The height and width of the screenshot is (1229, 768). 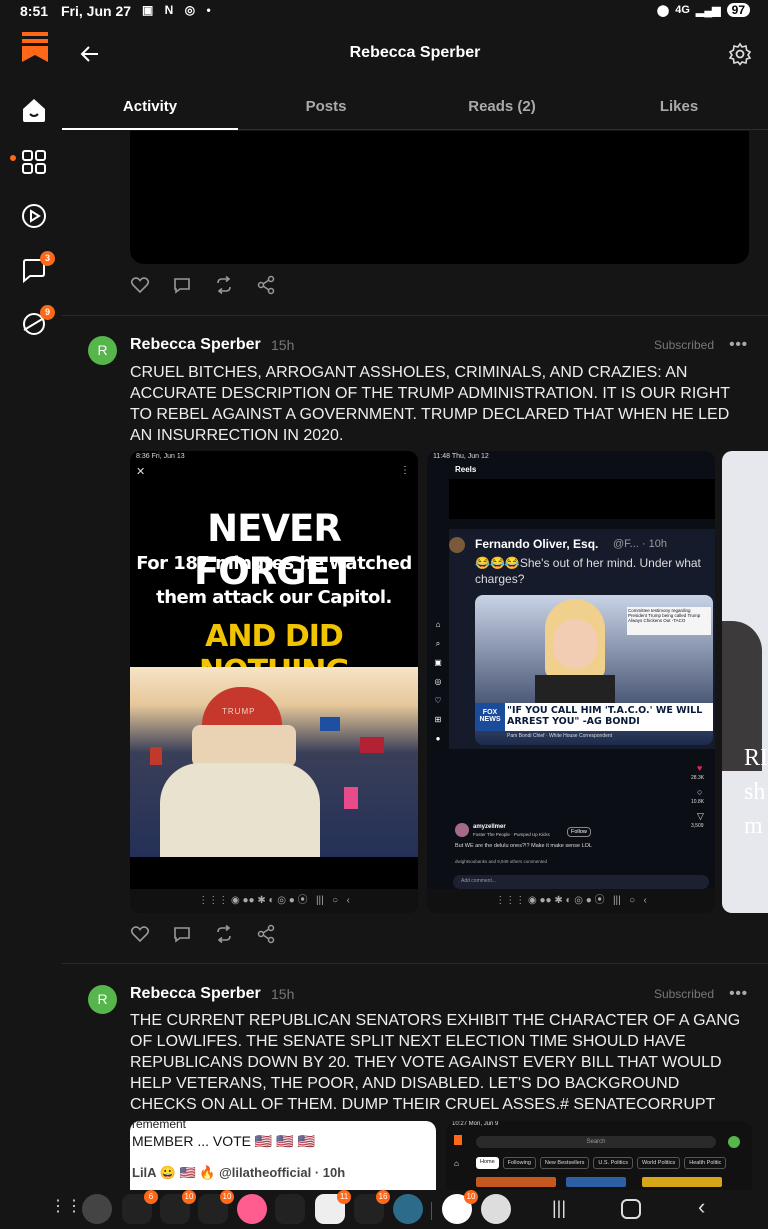 I want to click on settings-gear-icon, so click(x=740, y=54).